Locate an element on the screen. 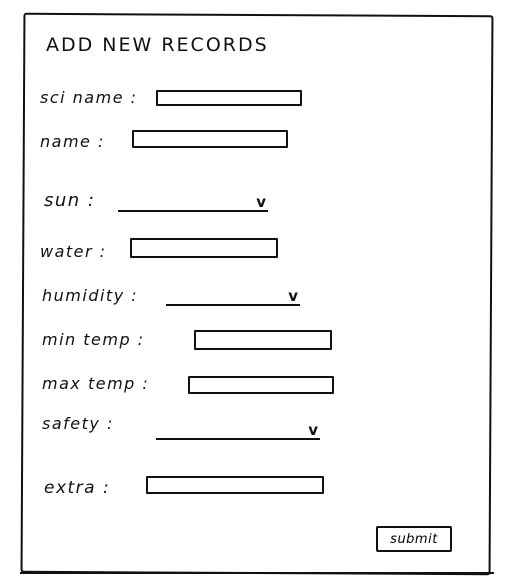 This screenshot has width=516, height=587. min-temp-input is located at coordinates (263, 340).